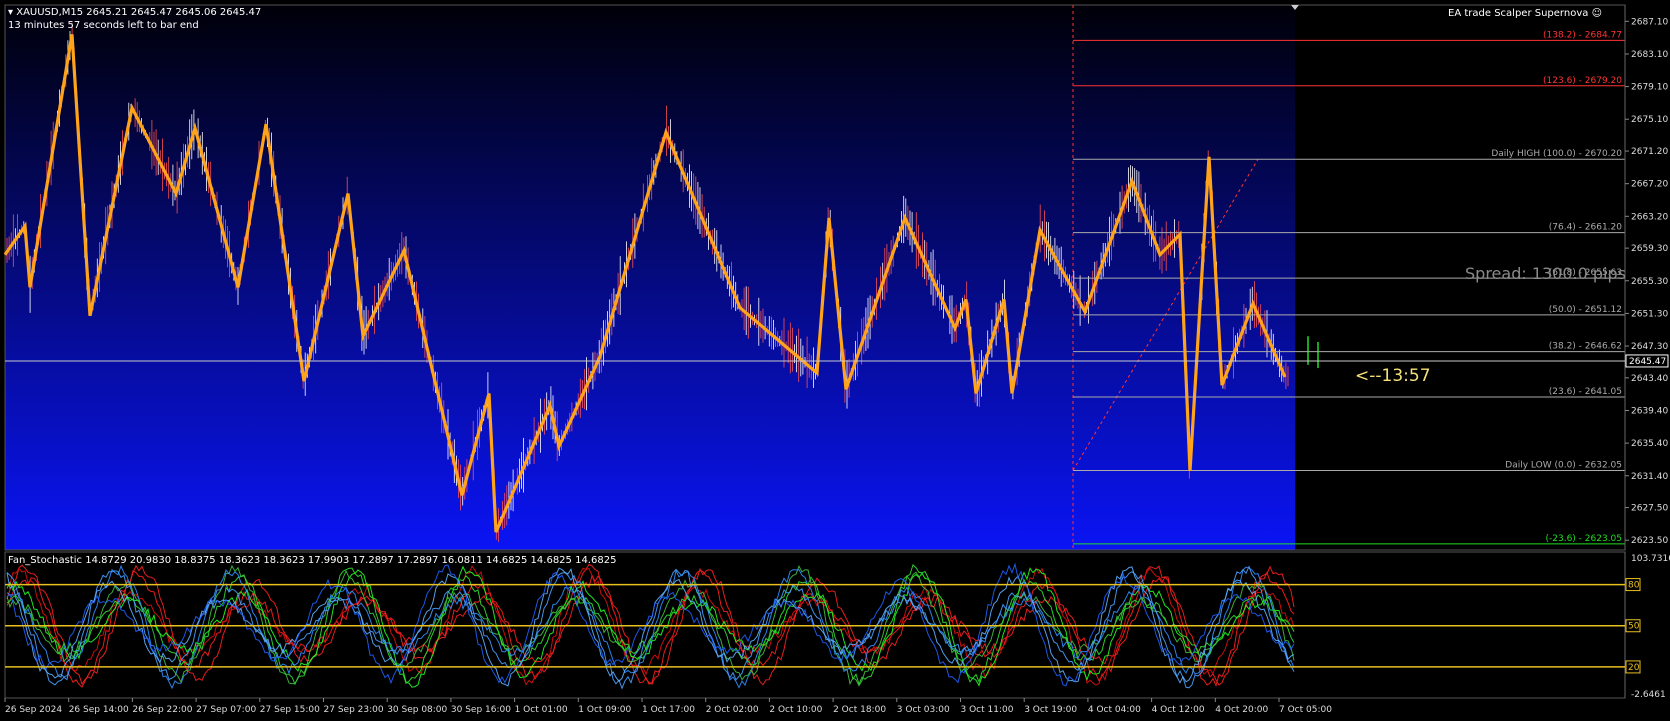 This screenshot has width=1670, height=721. Describe the element at coordinates (1050, 710) in the screenshot. I see `time-tick-label: 3 Oct 19:00` at that location.